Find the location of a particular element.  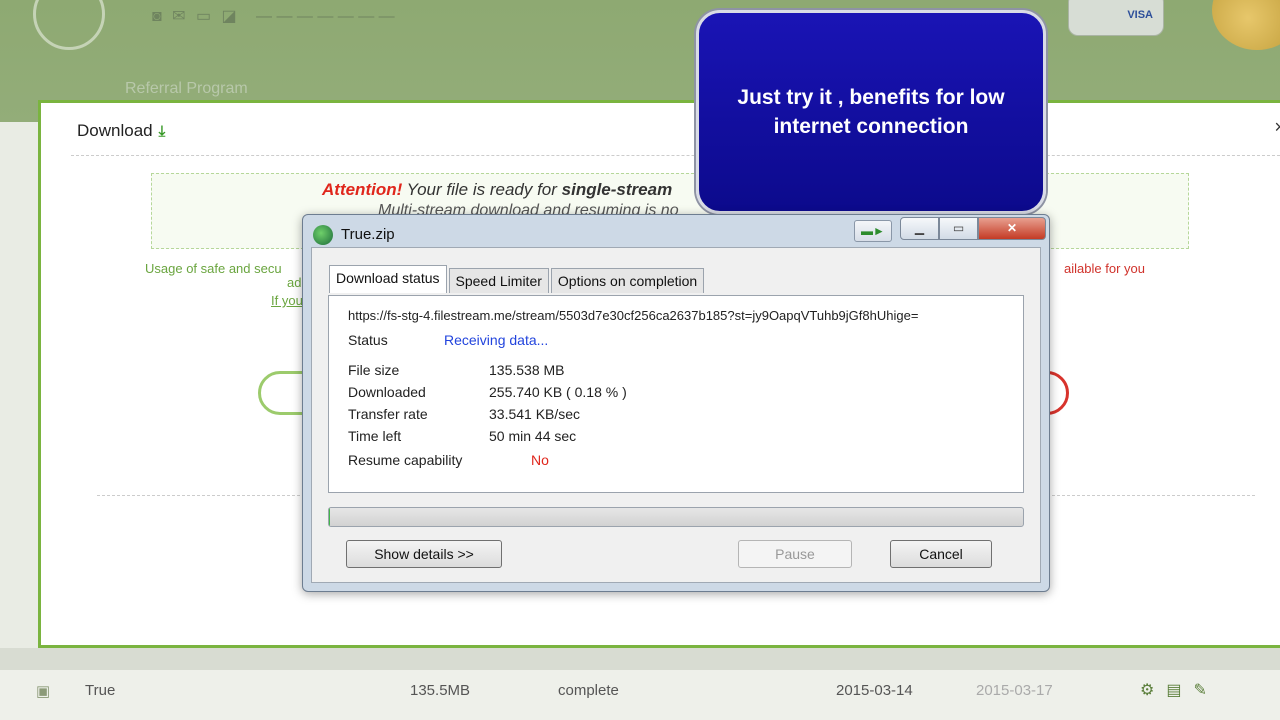

window-controls: ▁ ▭ ✕ is located at coordinates (973, 228).